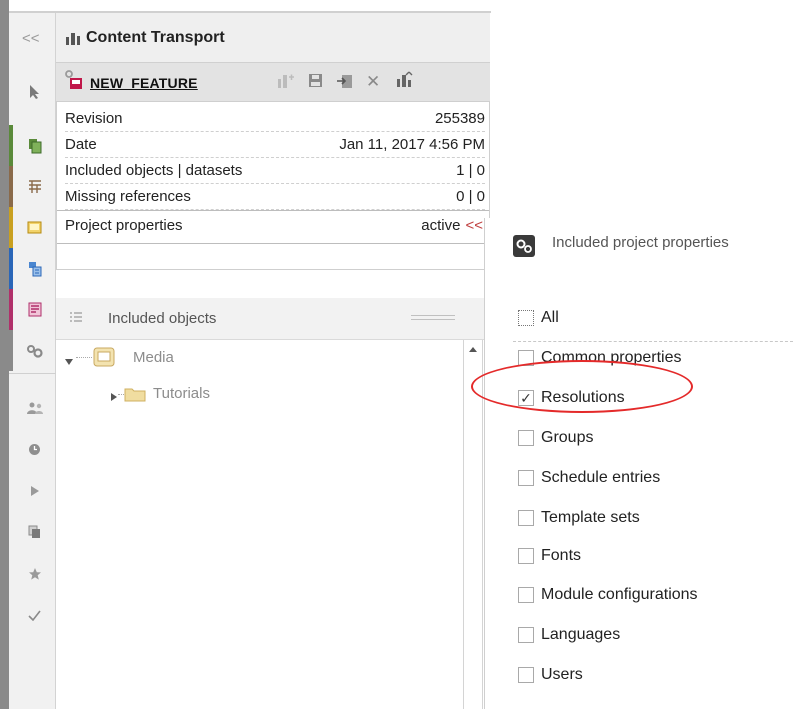  What do you see at coordinates (275, 119) in the screenshot?
I see `detail-row-revision: Revision 255389` at bounding box center [275, 119].